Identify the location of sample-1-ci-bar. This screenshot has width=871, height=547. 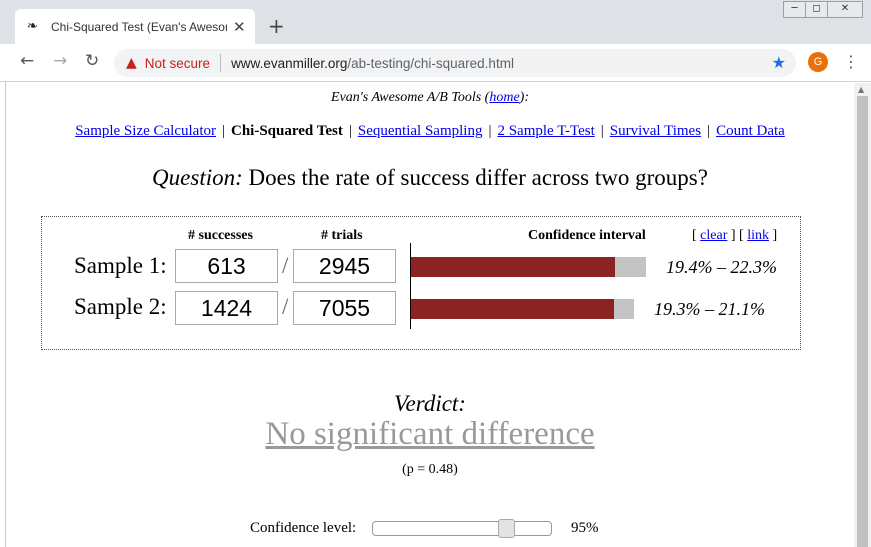
(528, 267).